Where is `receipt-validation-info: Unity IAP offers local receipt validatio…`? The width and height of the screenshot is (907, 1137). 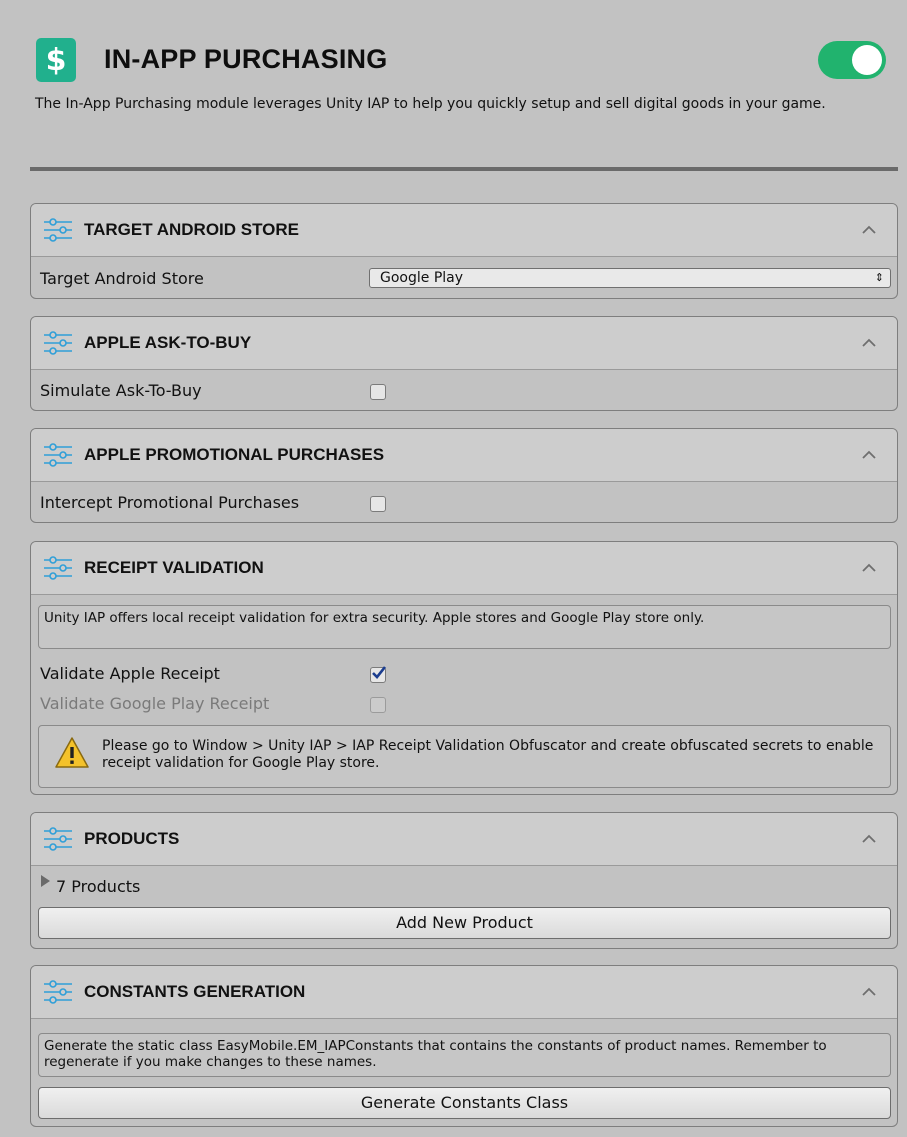 receipt-validation-info: Unity IAP offers local receipt validatio… is located at coordinates (464, 627).